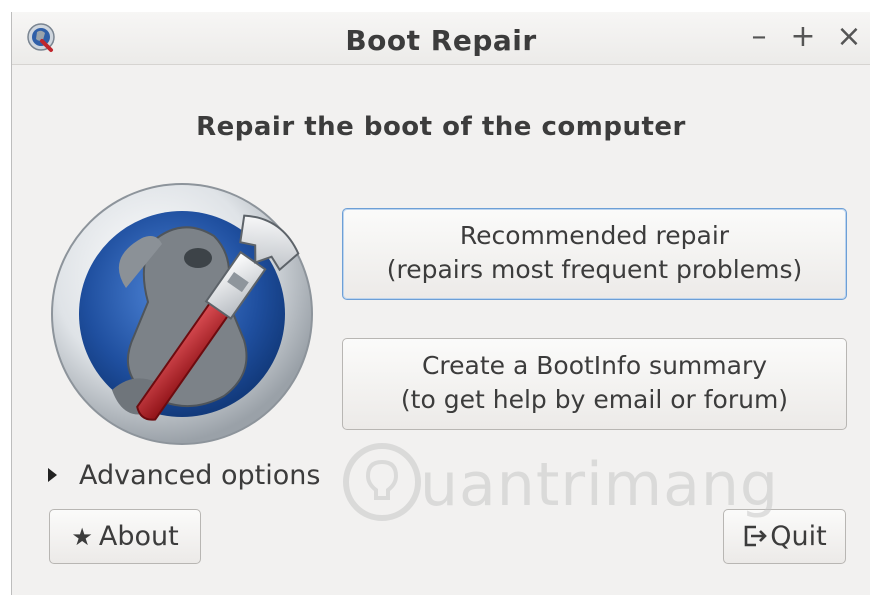 The height and width of the screenshot is (595, 870). I want to click on recommended-repair-title: Recommended repair, so click(594, 235).